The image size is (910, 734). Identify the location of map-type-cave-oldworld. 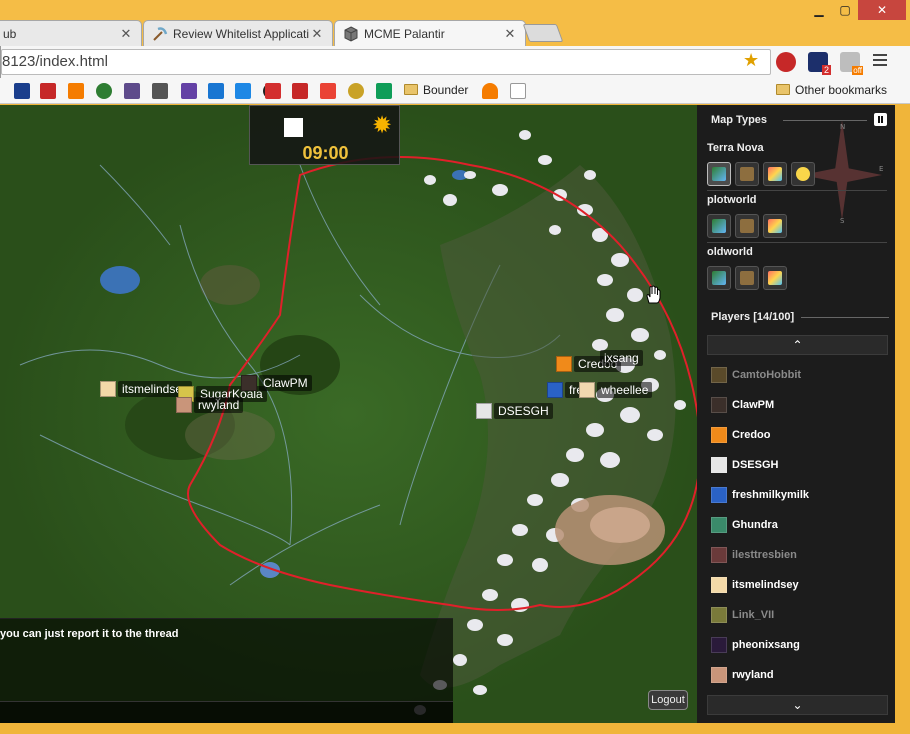
(775, 278).